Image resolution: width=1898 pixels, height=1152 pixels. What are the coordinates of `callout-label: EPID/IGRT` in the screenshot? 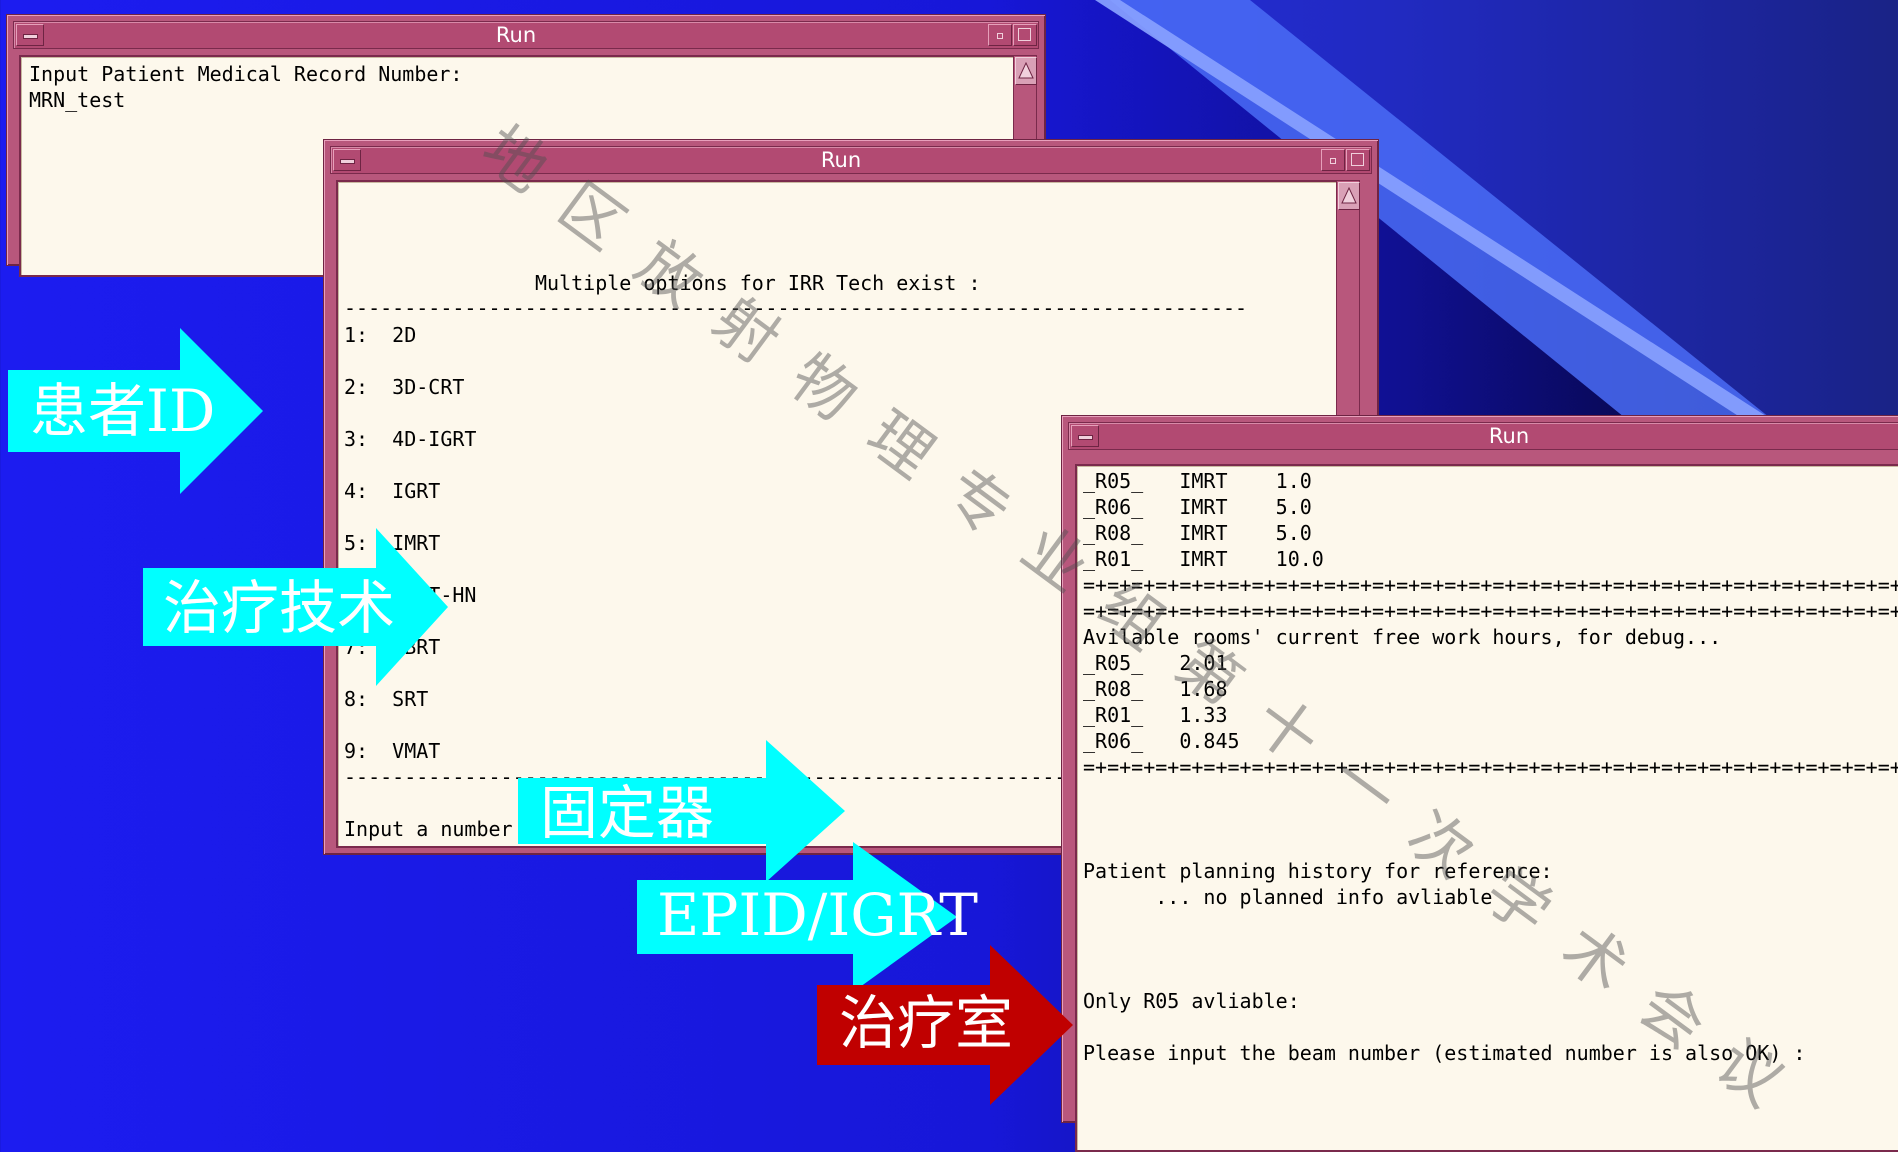 It's located at (817, 915).